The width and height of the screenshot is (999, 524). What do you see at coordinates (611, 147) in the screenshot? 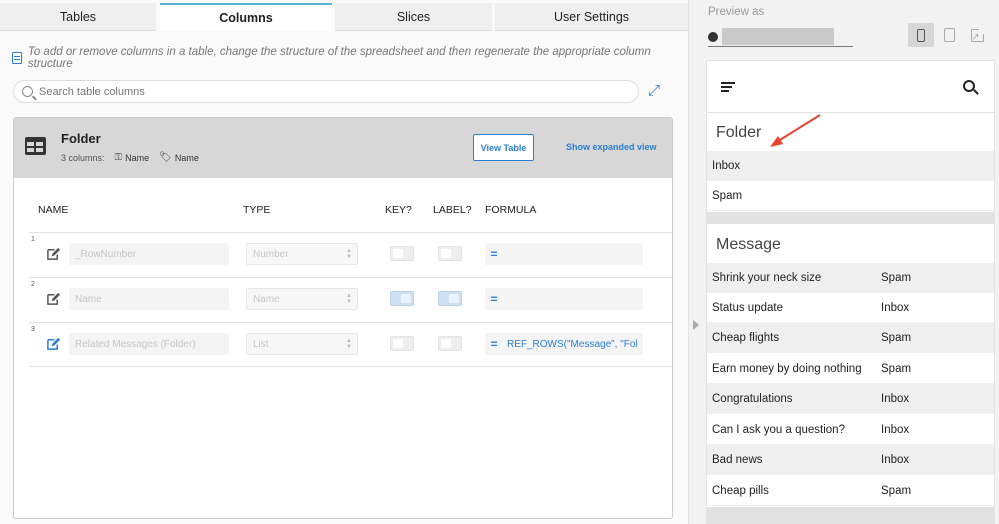
I see `show-expanded-view-link: Show expanded view` at bounding box center [611, 147].